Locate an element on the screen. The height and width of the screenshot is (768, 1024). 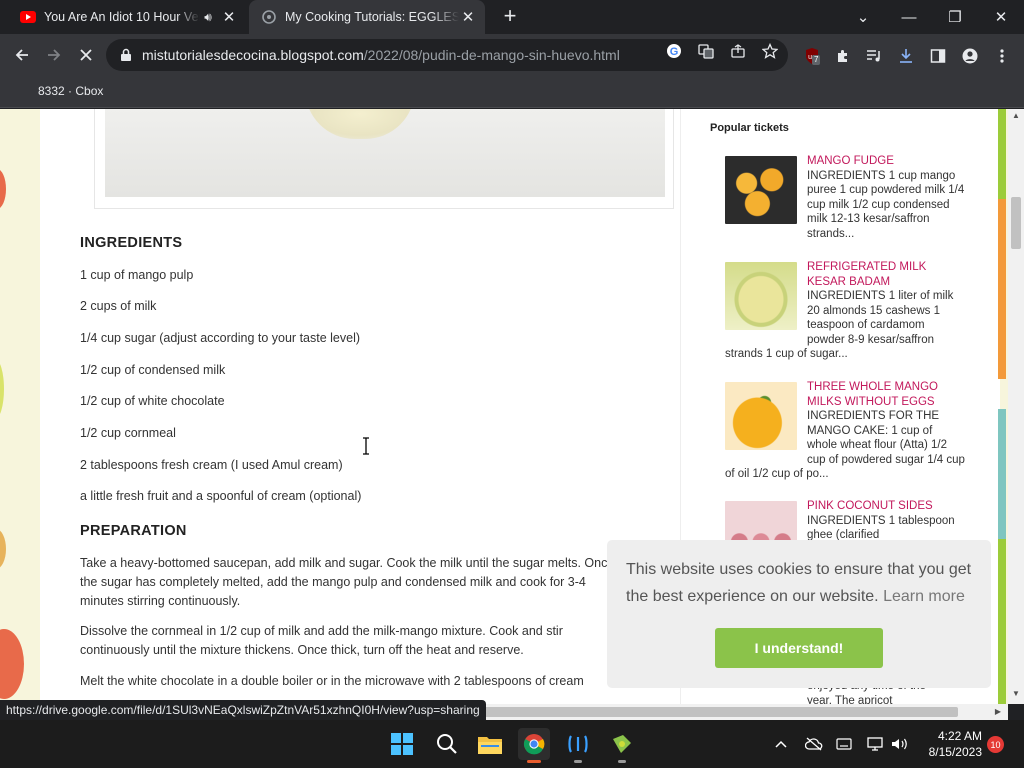
notification-badge: 10 is located at coordinates (995, 744).